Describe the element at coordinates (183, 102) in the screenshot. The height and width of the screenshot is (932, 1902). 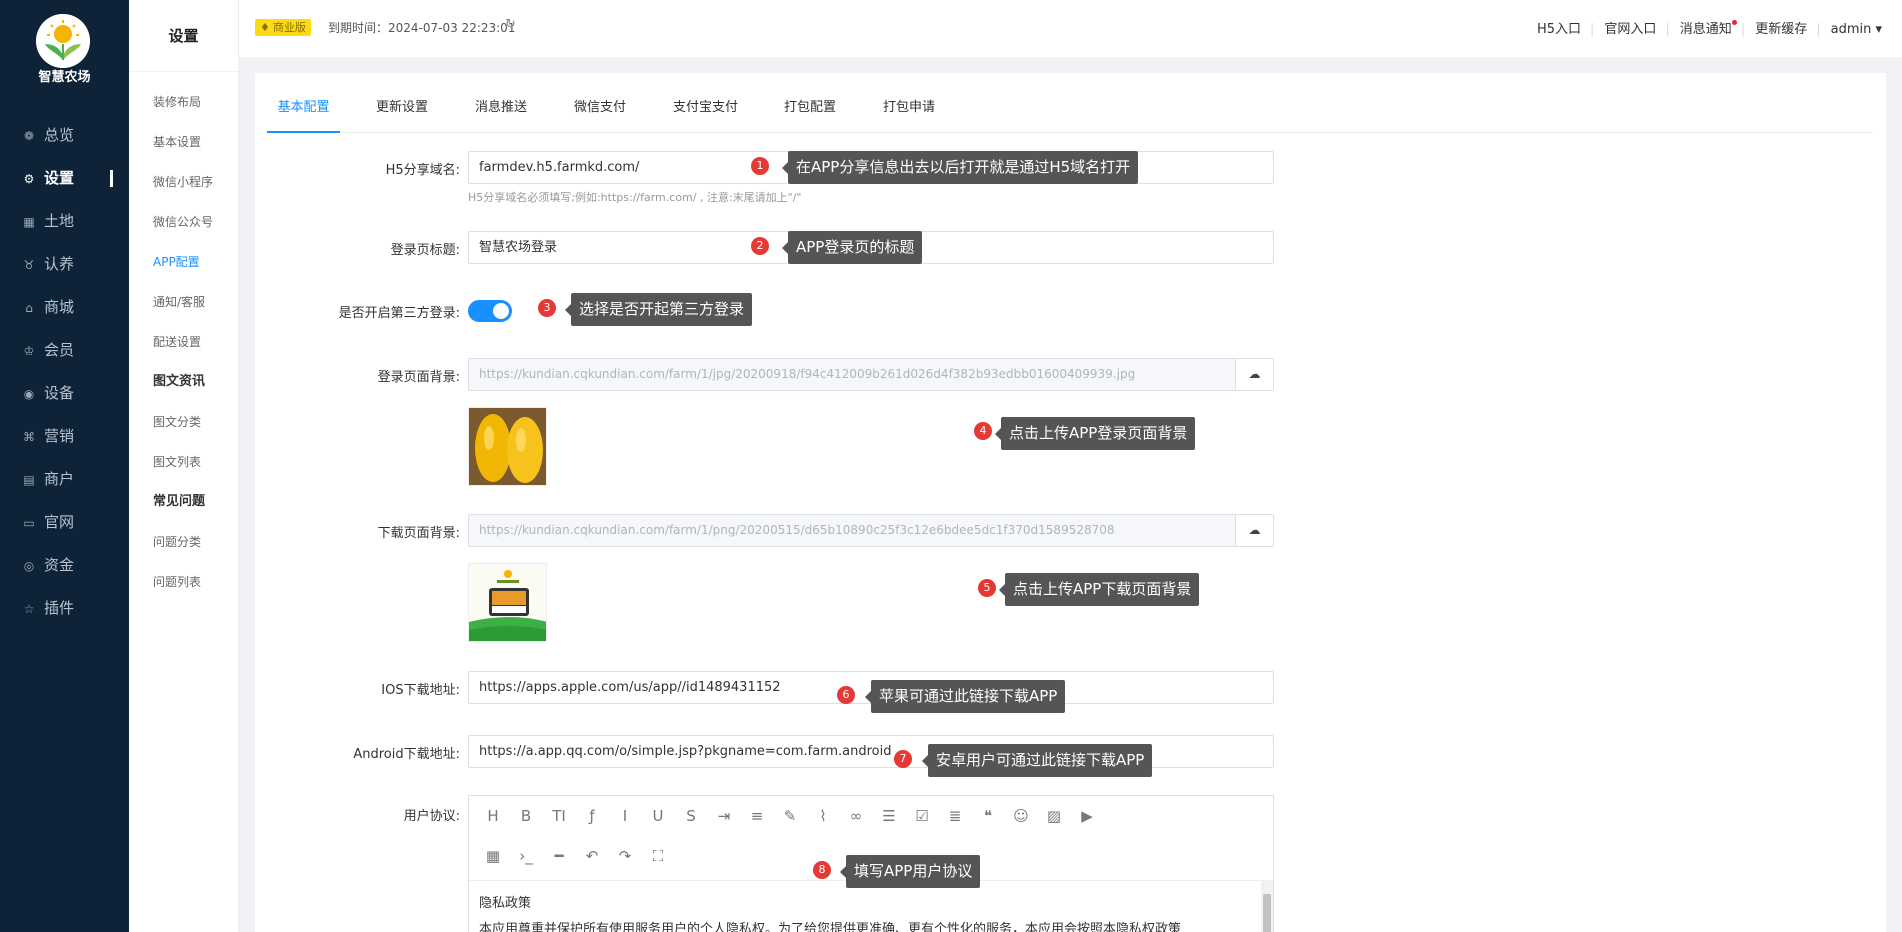
I see `sidebar-item: 装修布局` at that location.